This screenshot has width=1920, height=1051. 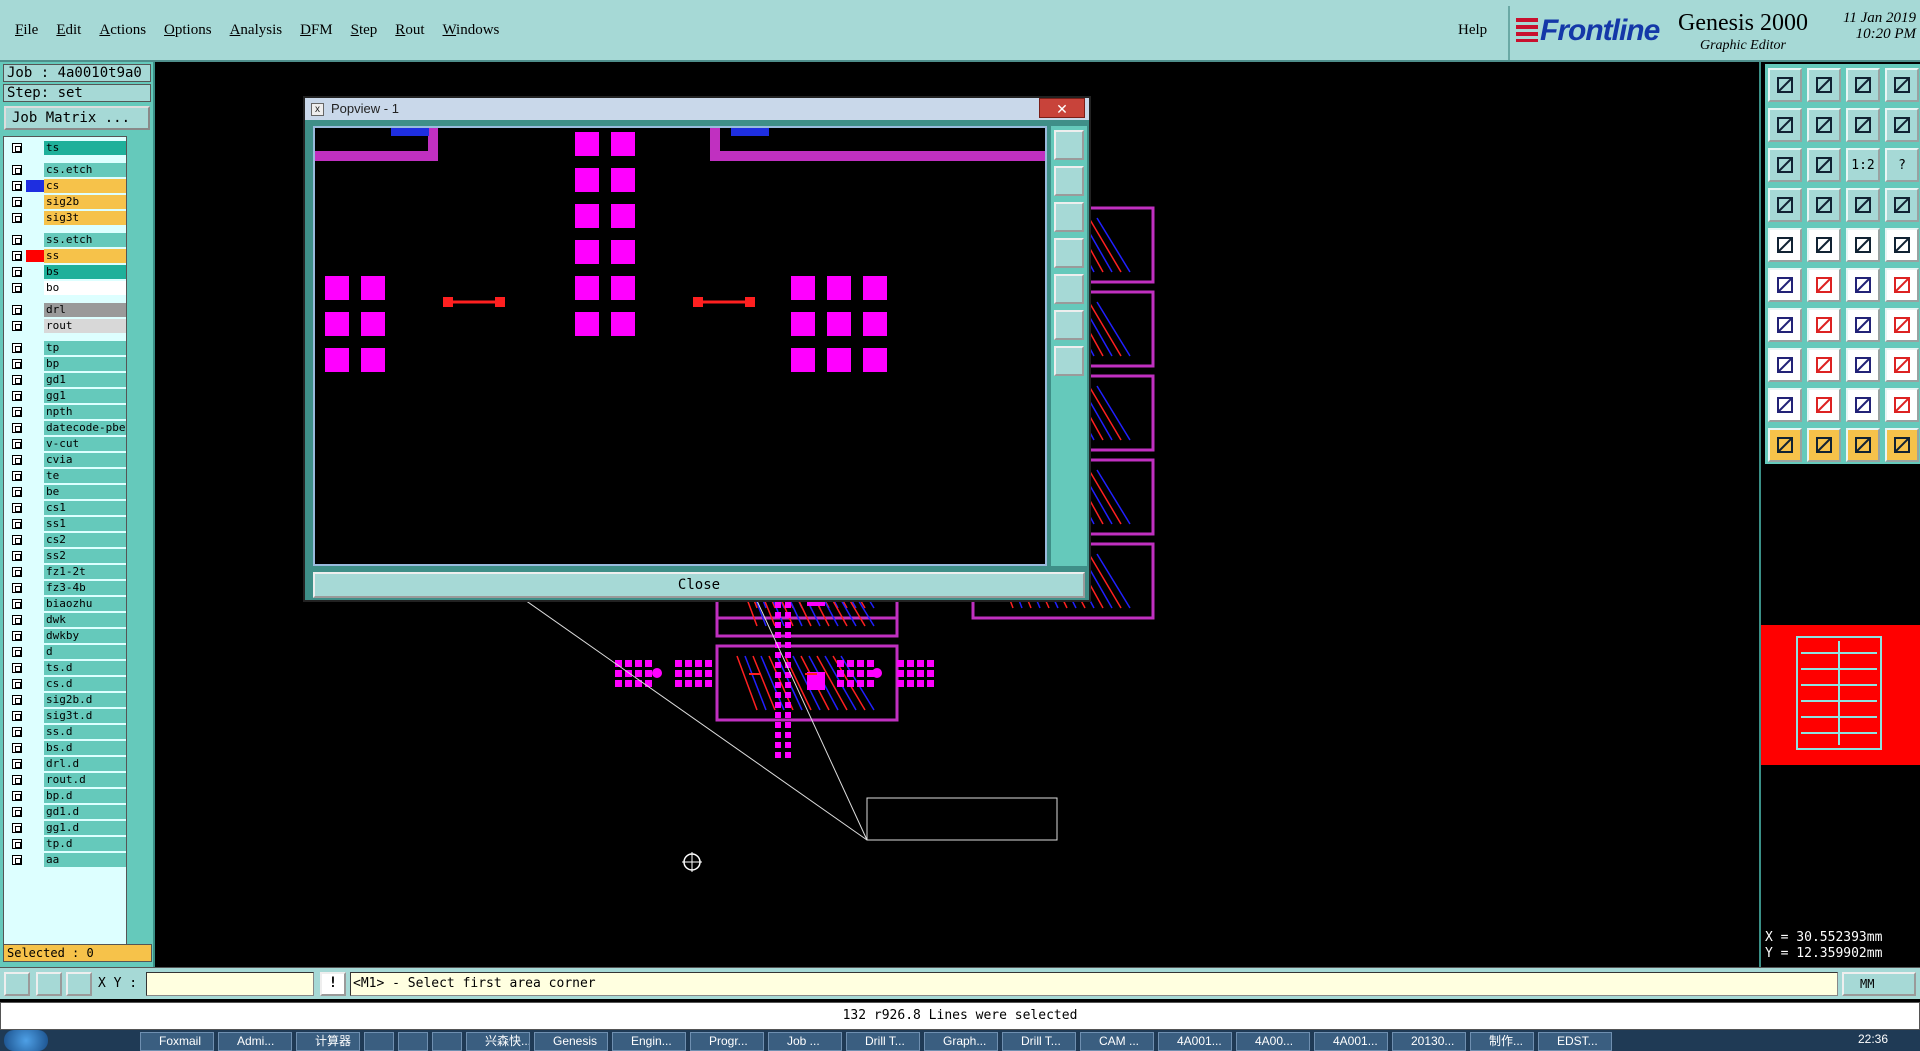 What do you see at coordinates (1069, 217) in the screenshot?
I see `layer-down-icon` at bounding box center [1069, 217].